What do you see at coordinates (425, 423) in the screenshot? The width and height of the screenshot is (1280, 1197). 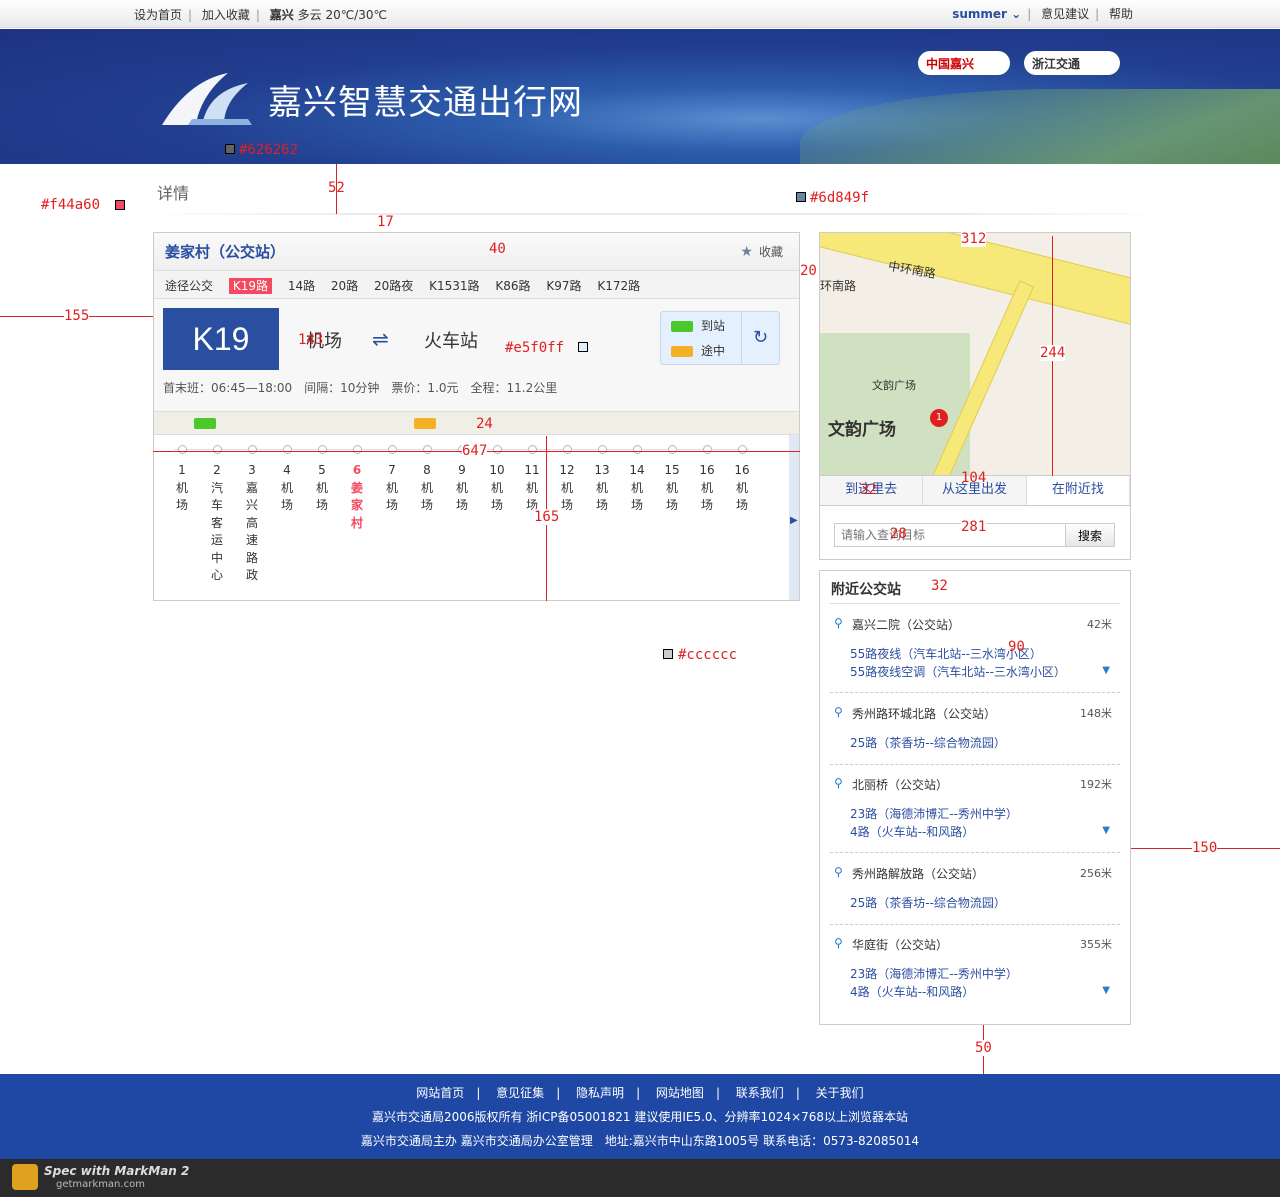 I see `bus-enroute-icon` at bounding box center [425, 423].